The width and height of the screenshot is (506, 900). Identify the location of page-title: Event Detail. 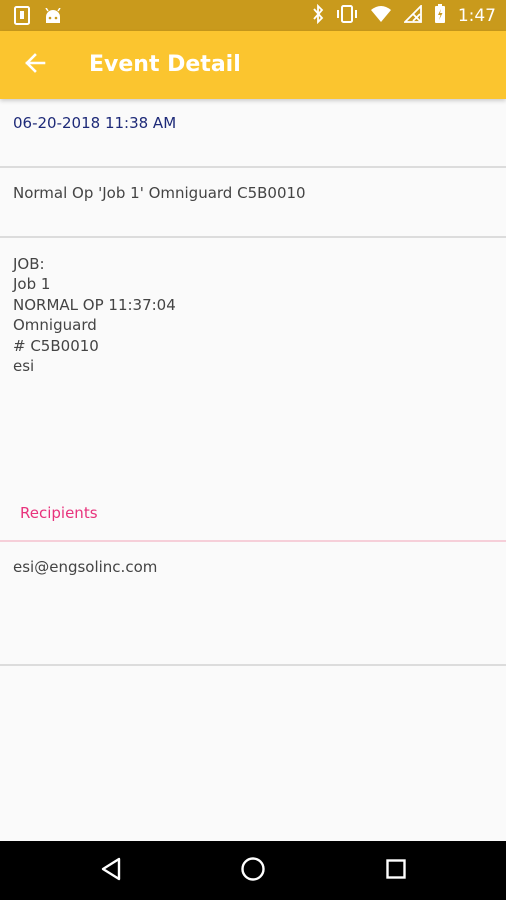
(165, 64).